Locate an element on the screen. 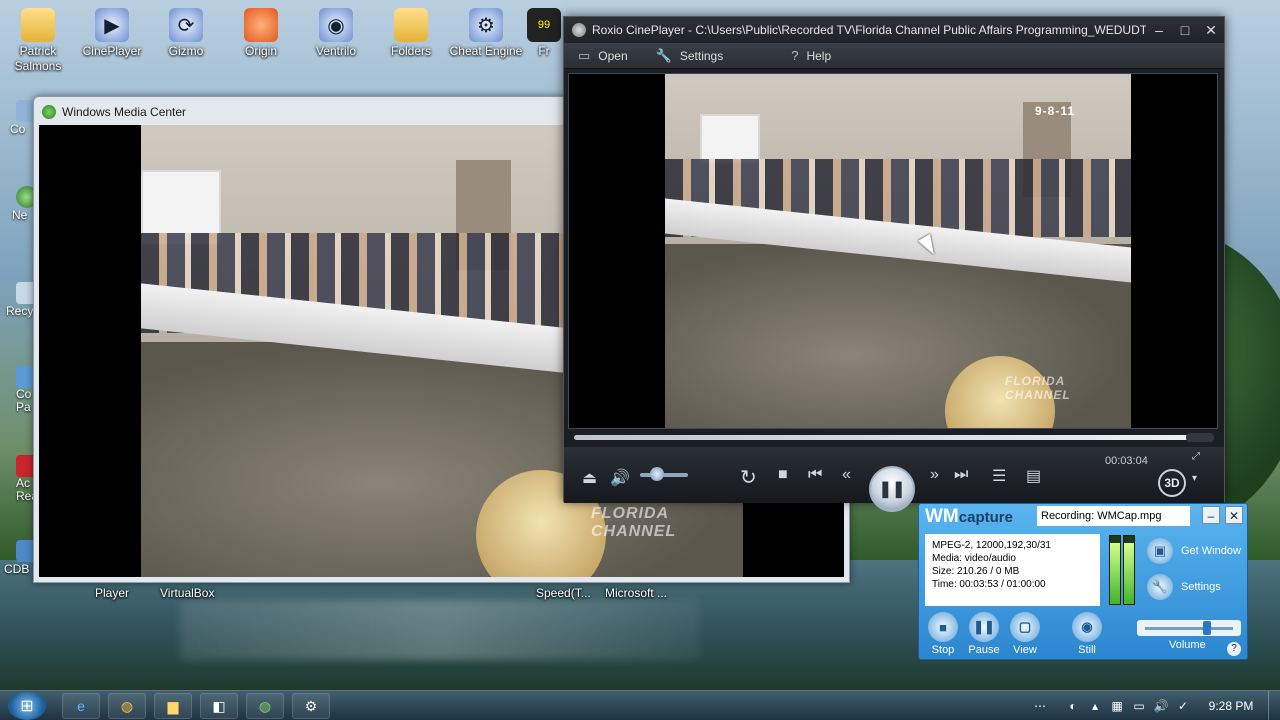 This screenshot has height=720, width=1280. still-button: ◉ Still is located at coordinates (1087, 634).